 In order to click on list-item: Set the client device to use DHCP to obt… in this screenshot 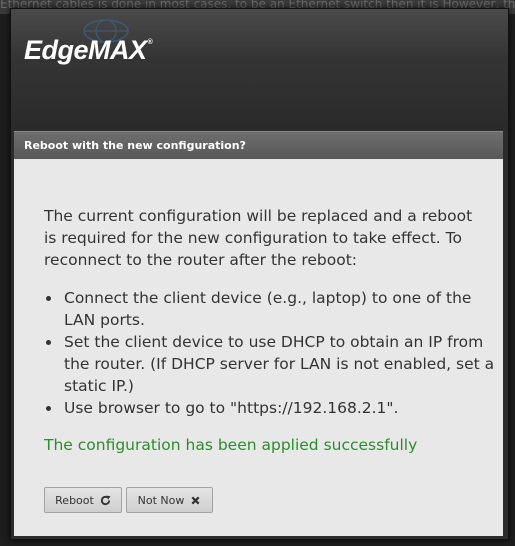, I will do `click(275, 364)`.